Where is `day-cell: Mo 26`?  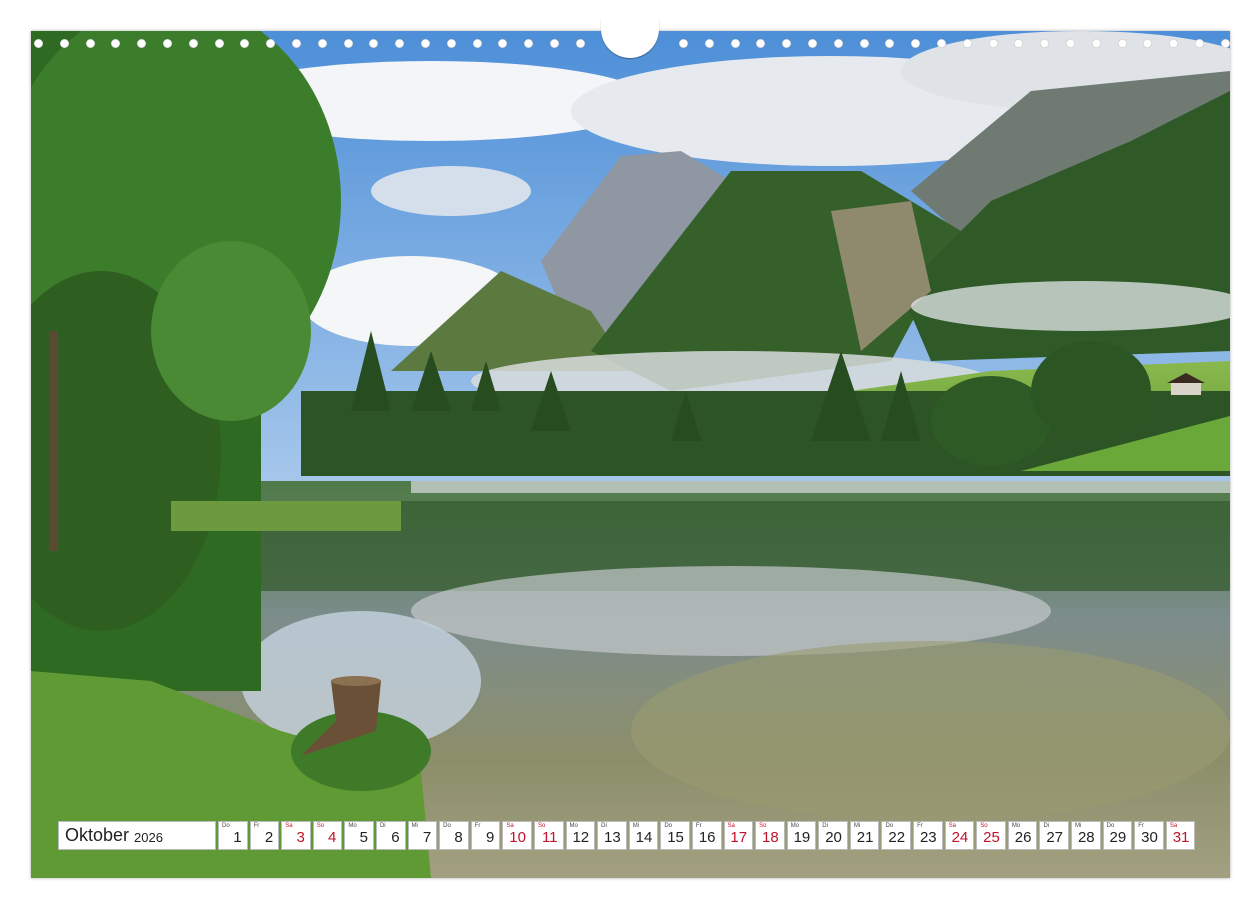 day-cell: Mo 26 is located at coordinates (1022, 835).